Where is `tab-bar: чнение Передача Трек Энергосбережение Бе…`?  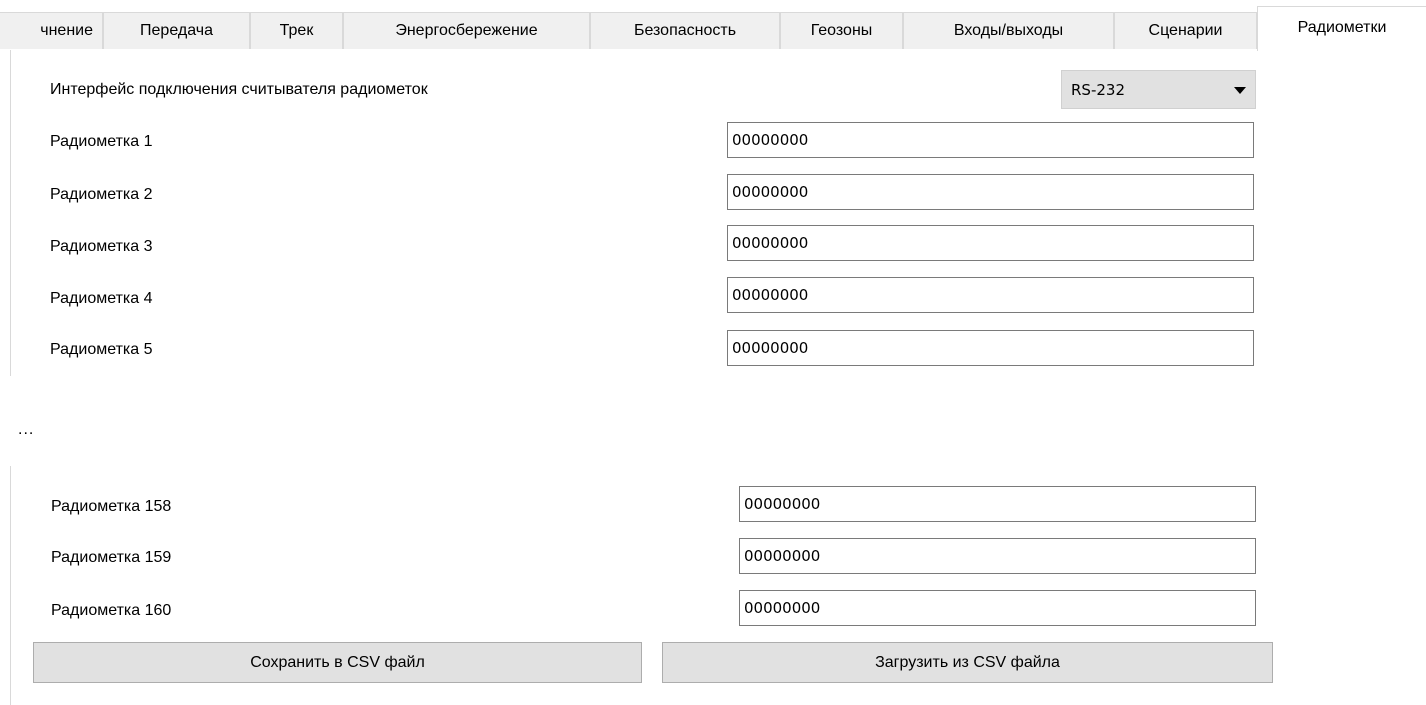 tab-bar: чнение Передача Трек Энергосбережение Бе… is located at coordinates (713, 25).